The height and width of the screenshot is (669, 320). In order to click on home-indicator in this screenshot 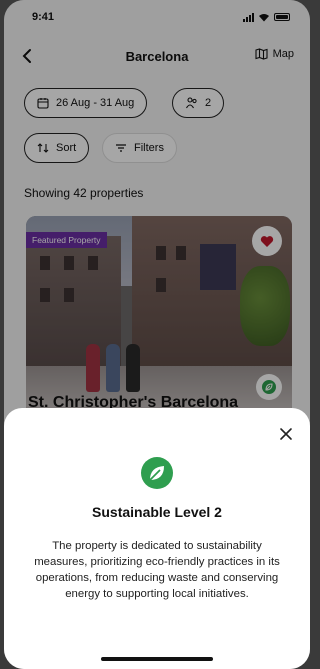, I will do `click(157, 659)`.